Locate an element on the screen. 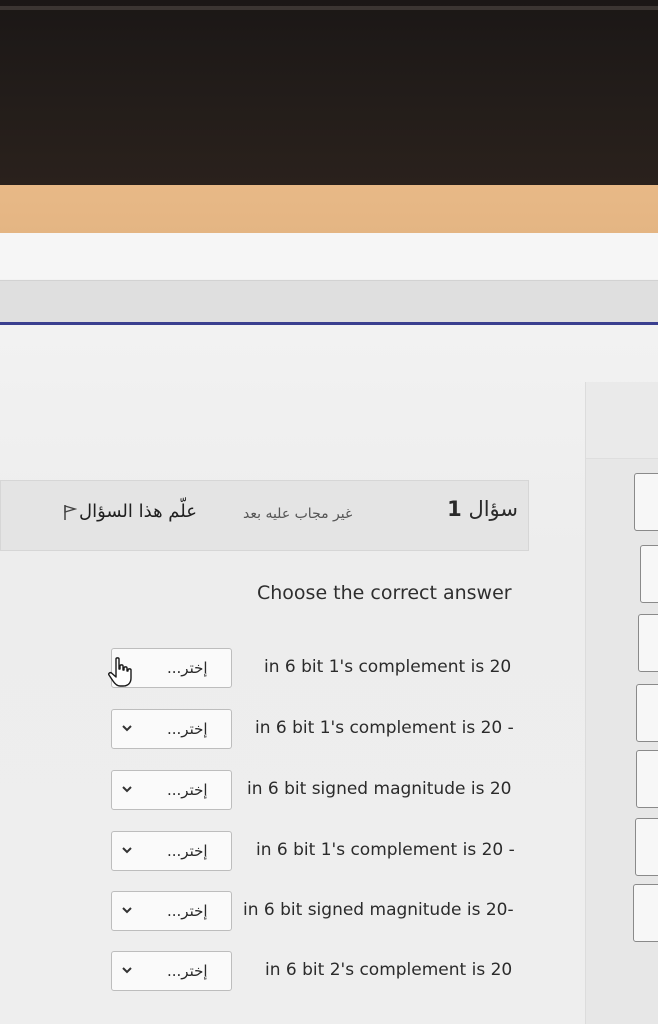  match-stem: in 6 bit 2's complement is 20 is located at coordinates (389, 970).